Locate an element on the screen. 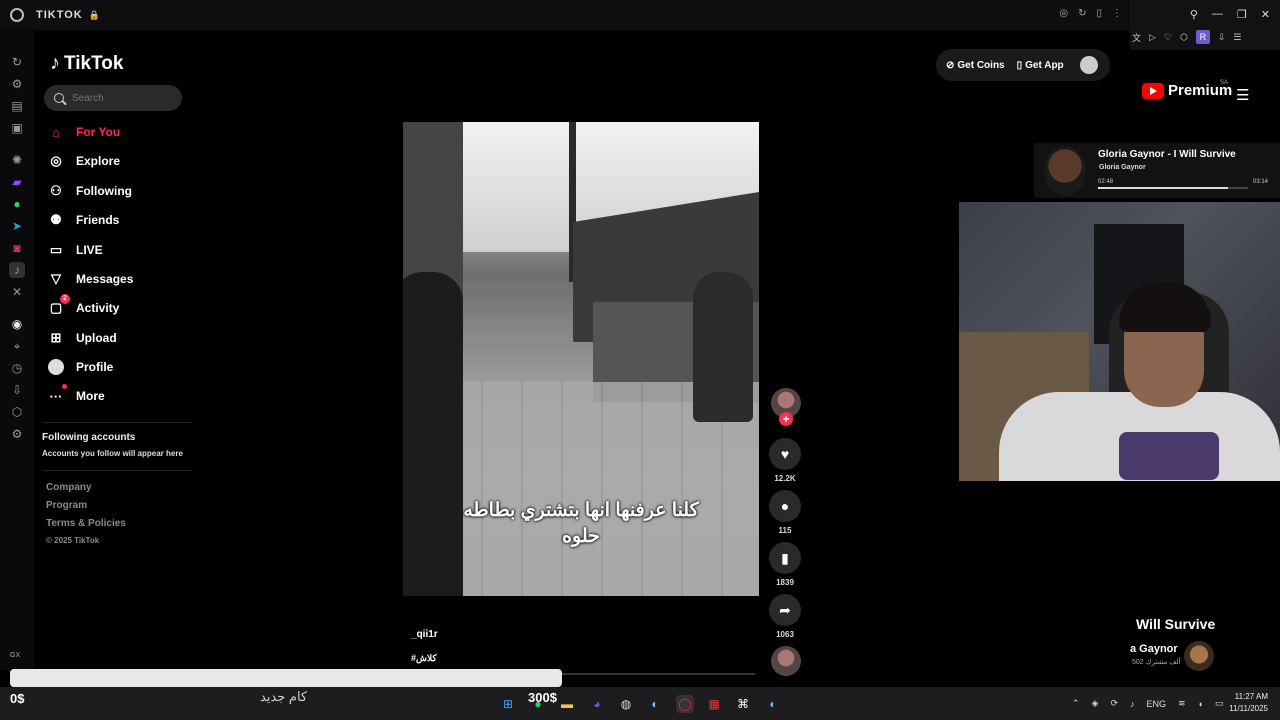 This screenshot has height=720, width=1280. twitch-icon: ▰ is located at coordinates (17, 182).